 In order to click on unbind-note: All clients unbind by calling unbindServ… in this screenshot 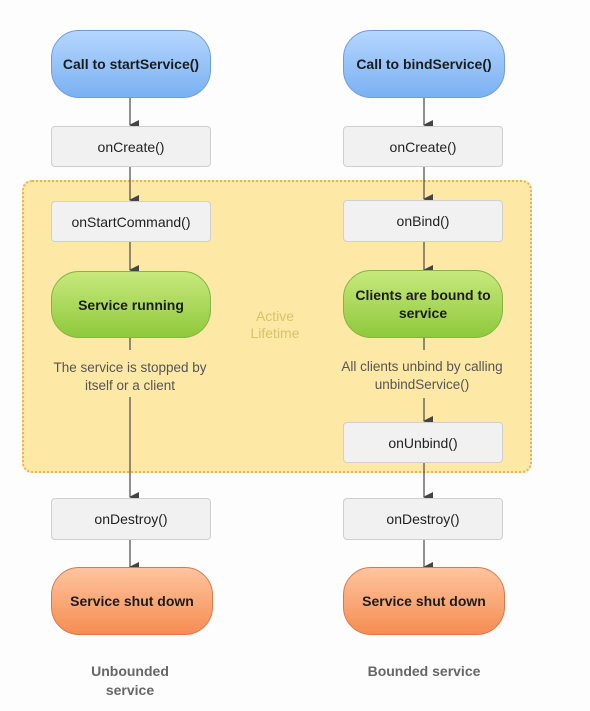, I will do `click(422, 375)`.